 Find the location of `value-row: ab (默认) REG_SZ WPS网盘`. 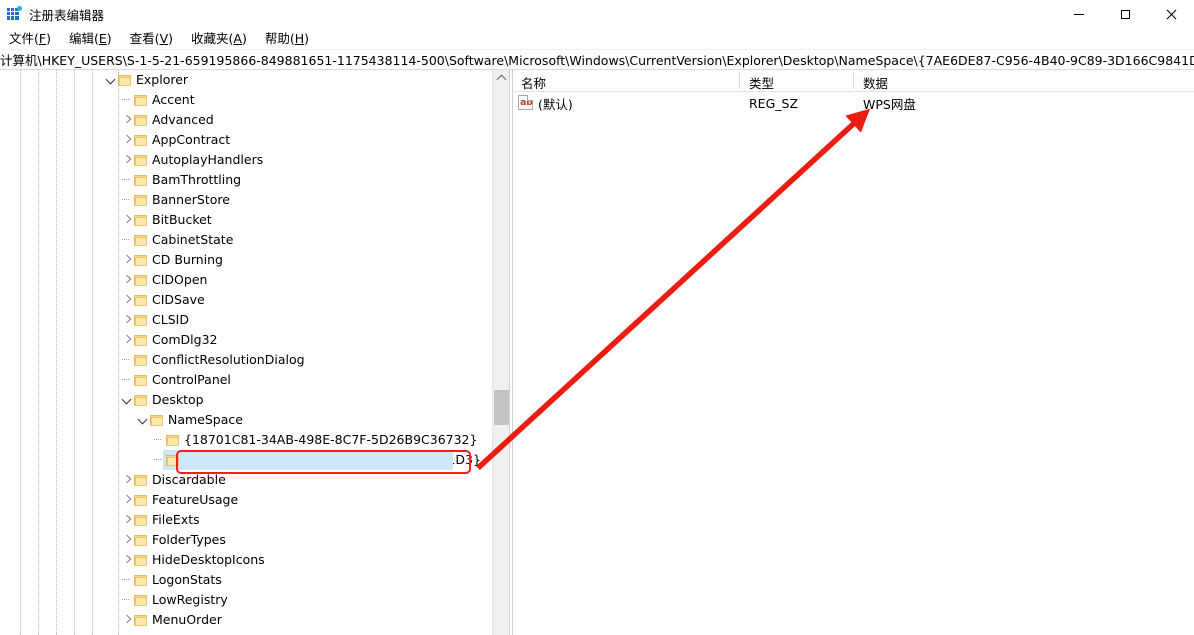

value-row: ab (默认) REG_SZ WPS网盘 is located at coordinates (853, 103).